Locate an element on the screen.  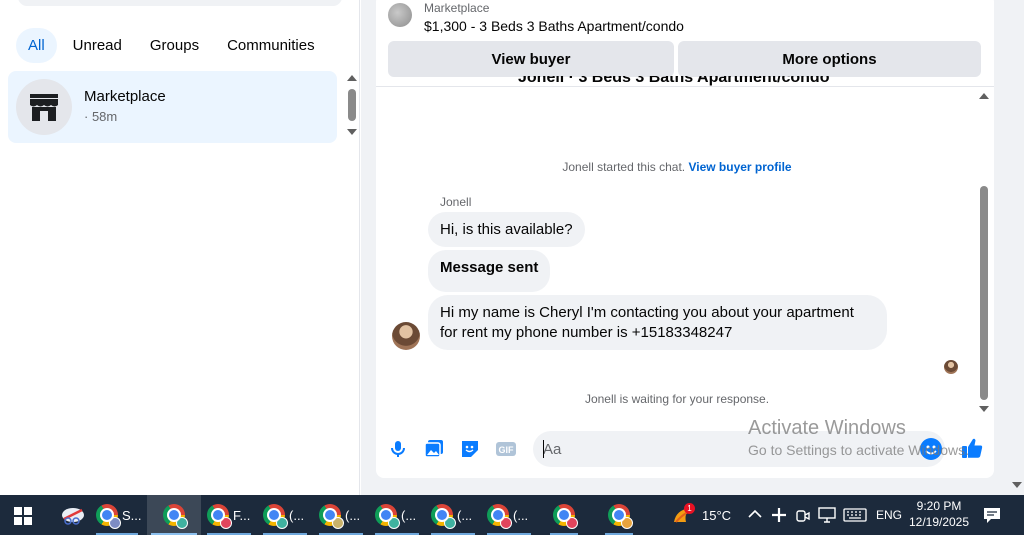
notifications-icon is located at coordinates (992, 515).